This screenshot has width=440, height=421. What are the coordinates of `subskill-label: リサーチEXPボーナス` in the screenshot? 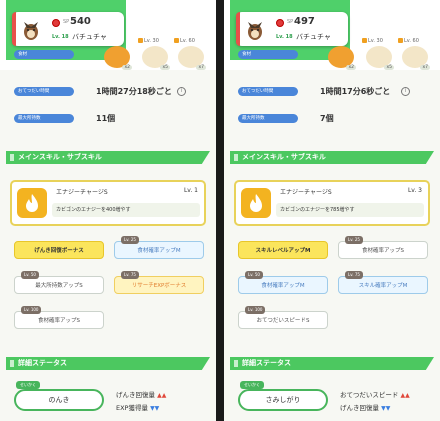 It's located at (159, 286).